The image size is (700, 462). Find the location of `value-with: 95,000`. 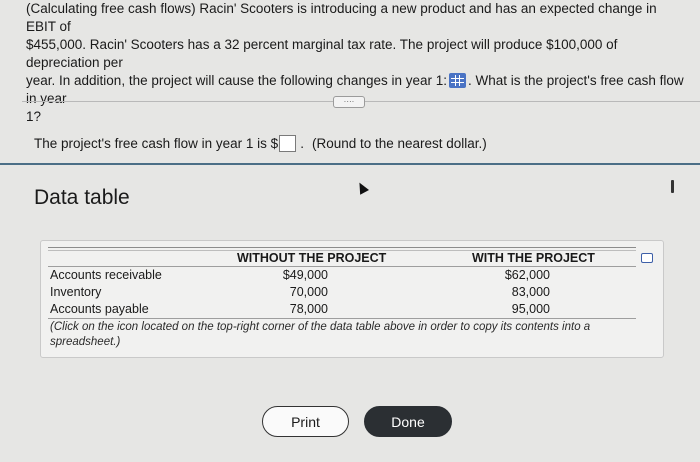

value-with: 95,000 is located at coordinates (530, 309).